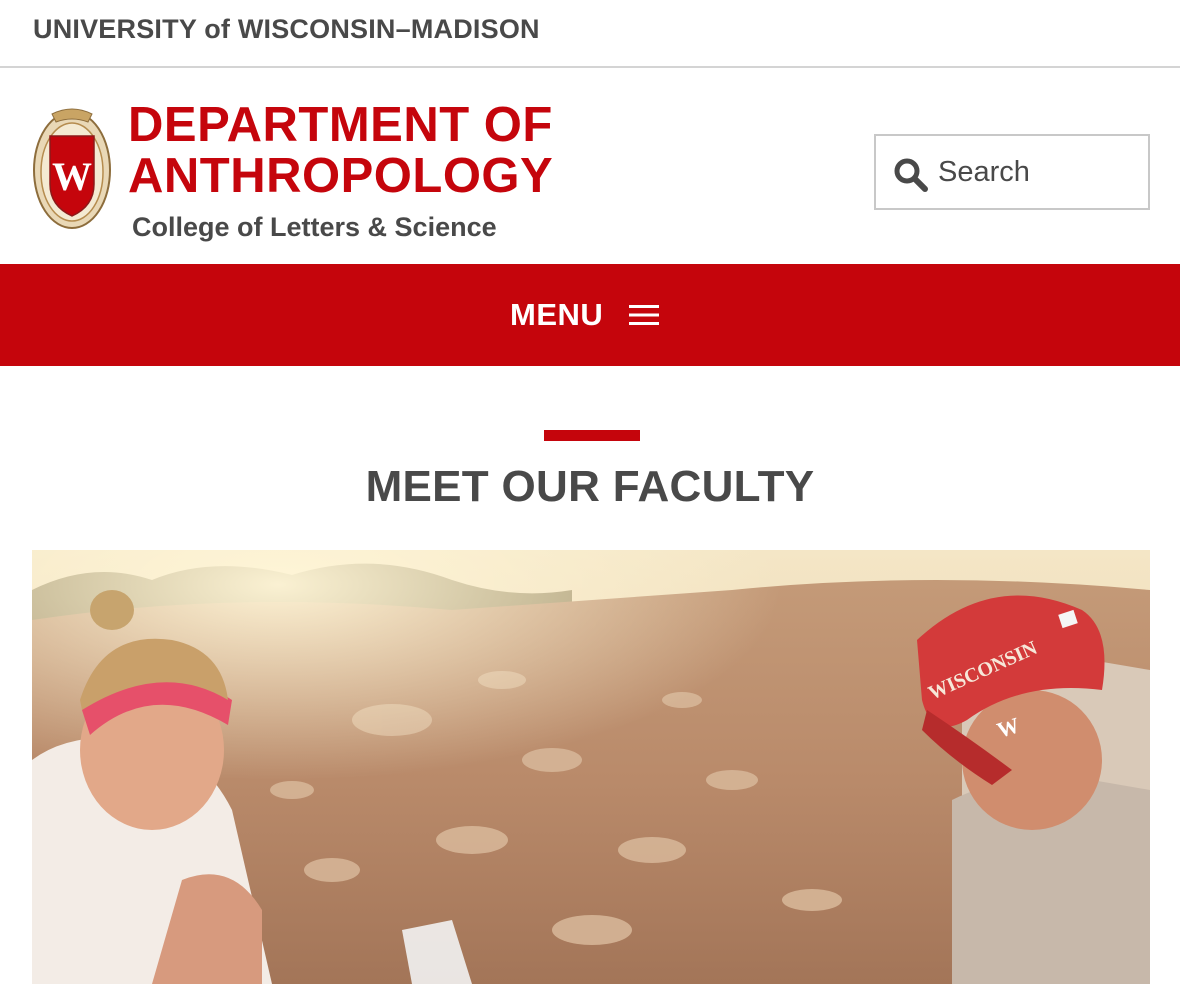  What do you see at coordinates (286, 29) in the screenshot?
I see `university-link: UNIVERSITY of WISCONSIN–MADISON` at bounding box center [286, 29].